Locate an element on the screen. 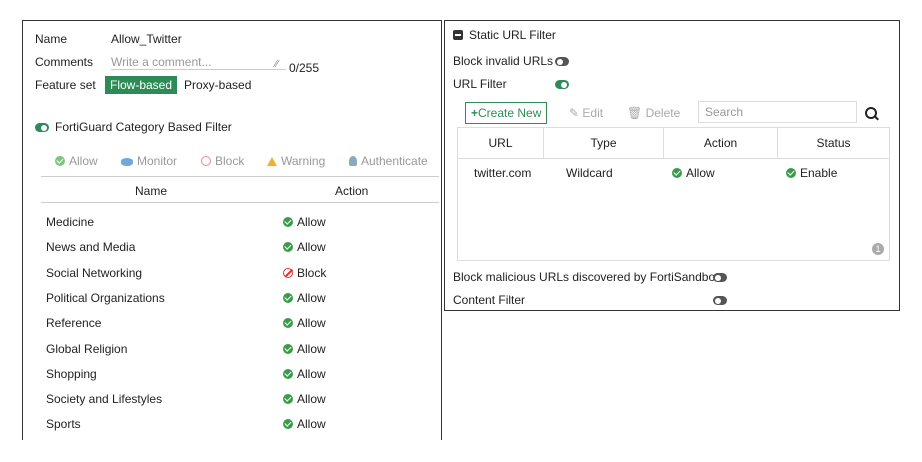 The image size is (922, 462). feature-flow-based-button: Flow-based is located at coordinates (141, 85).